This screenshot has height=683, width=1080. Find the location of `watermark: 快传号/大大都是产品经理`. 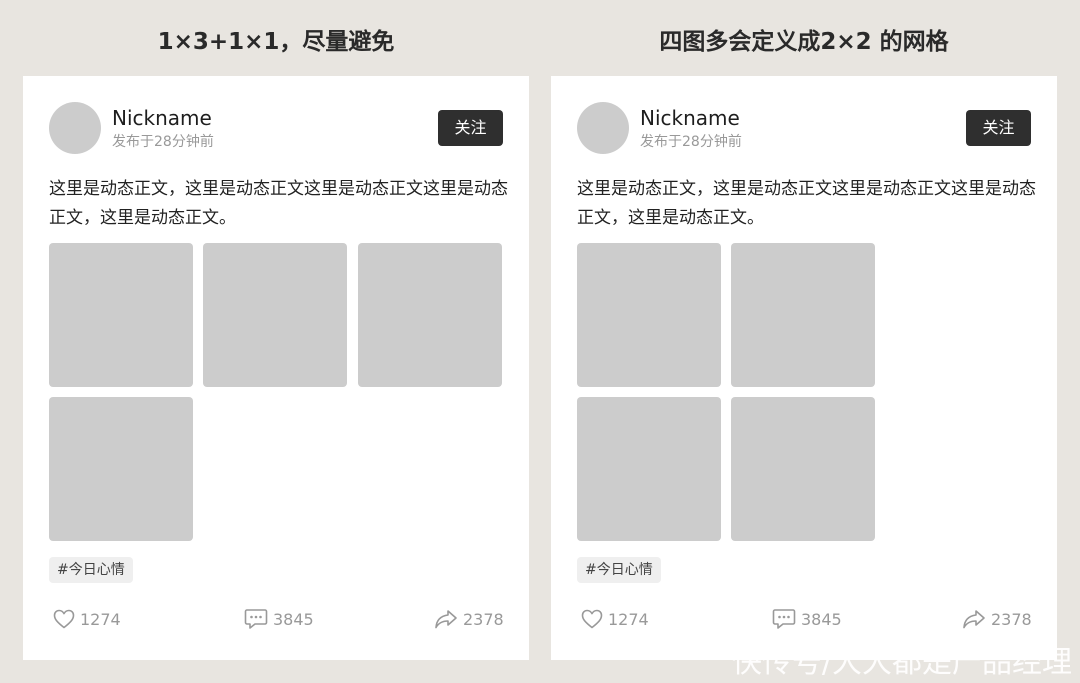

watermark: 快传号/大大都是产品经理 is located at coordinates (901, 662).